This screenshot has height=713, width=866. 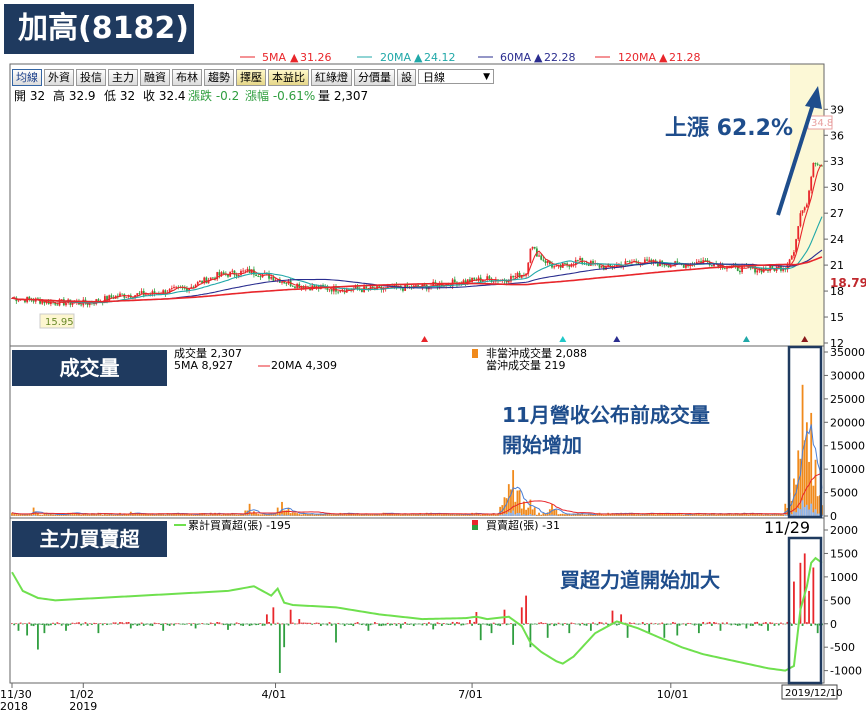 I want to click on tab-trust: 投信, so click(x=91, y=77).